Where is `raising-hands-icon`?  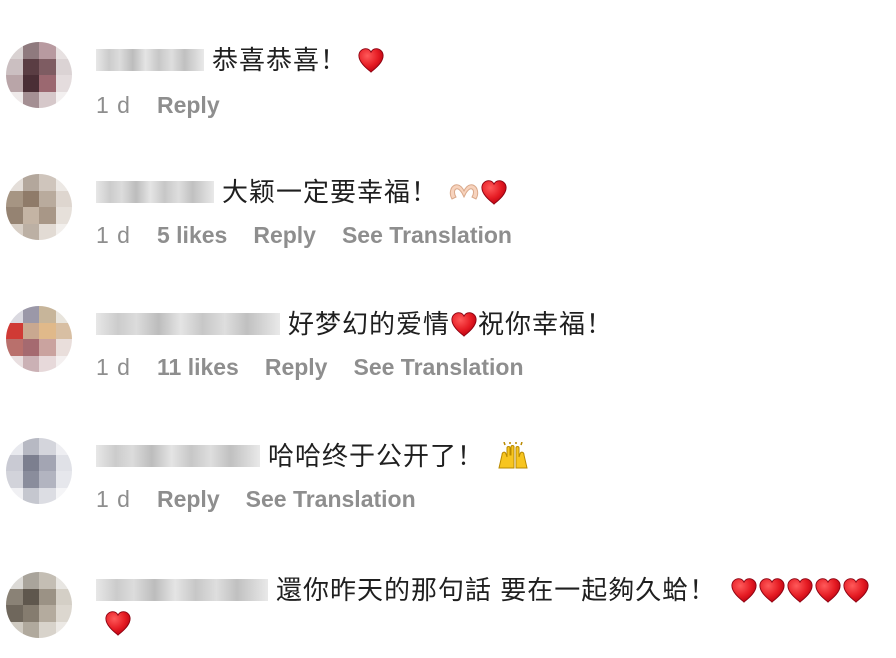 raising-hands-icon is located at coordinates (513, 456).